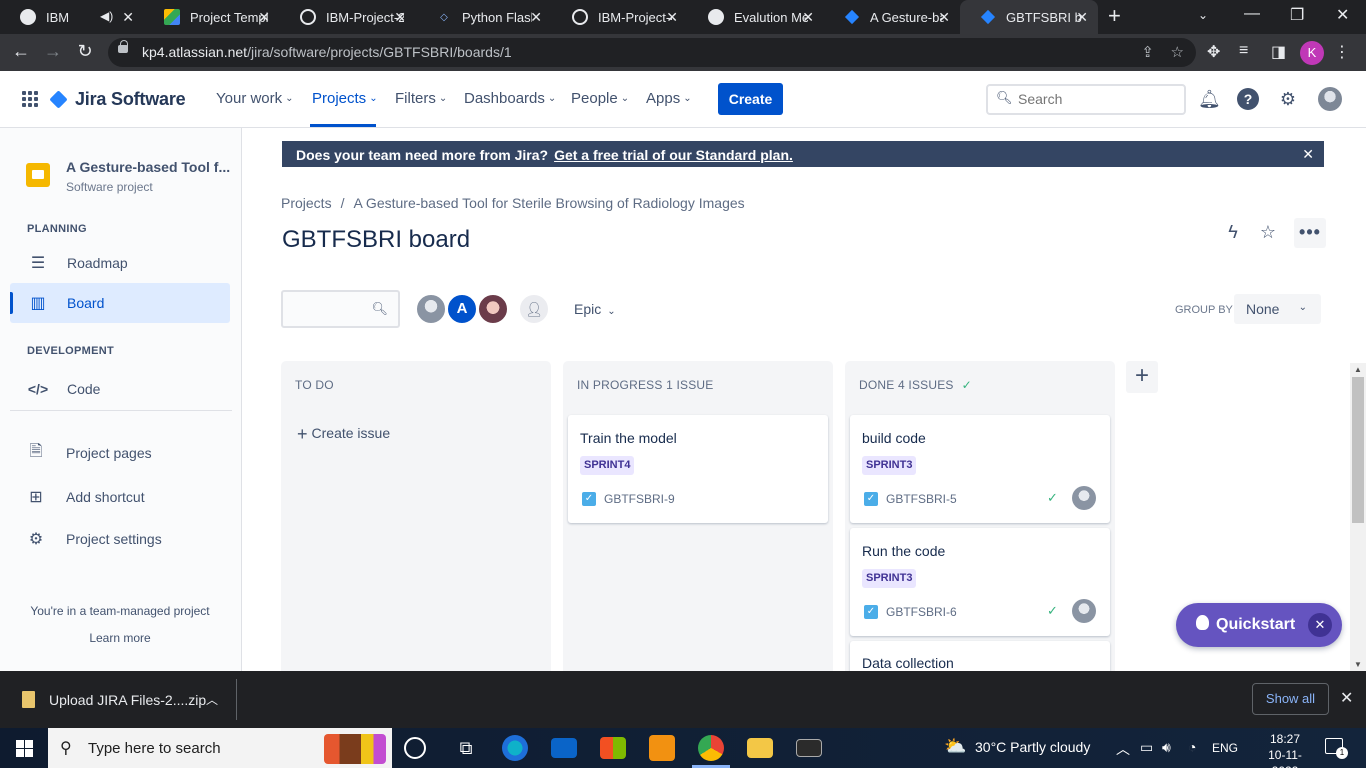 Image resolution: width=1366 pixels, height=768 pixels. Describe the element at coordinates (120, 497) in the screenshot. I see `sidebar-item-add-shortcut: ⊞ Add shortcut` at that location.